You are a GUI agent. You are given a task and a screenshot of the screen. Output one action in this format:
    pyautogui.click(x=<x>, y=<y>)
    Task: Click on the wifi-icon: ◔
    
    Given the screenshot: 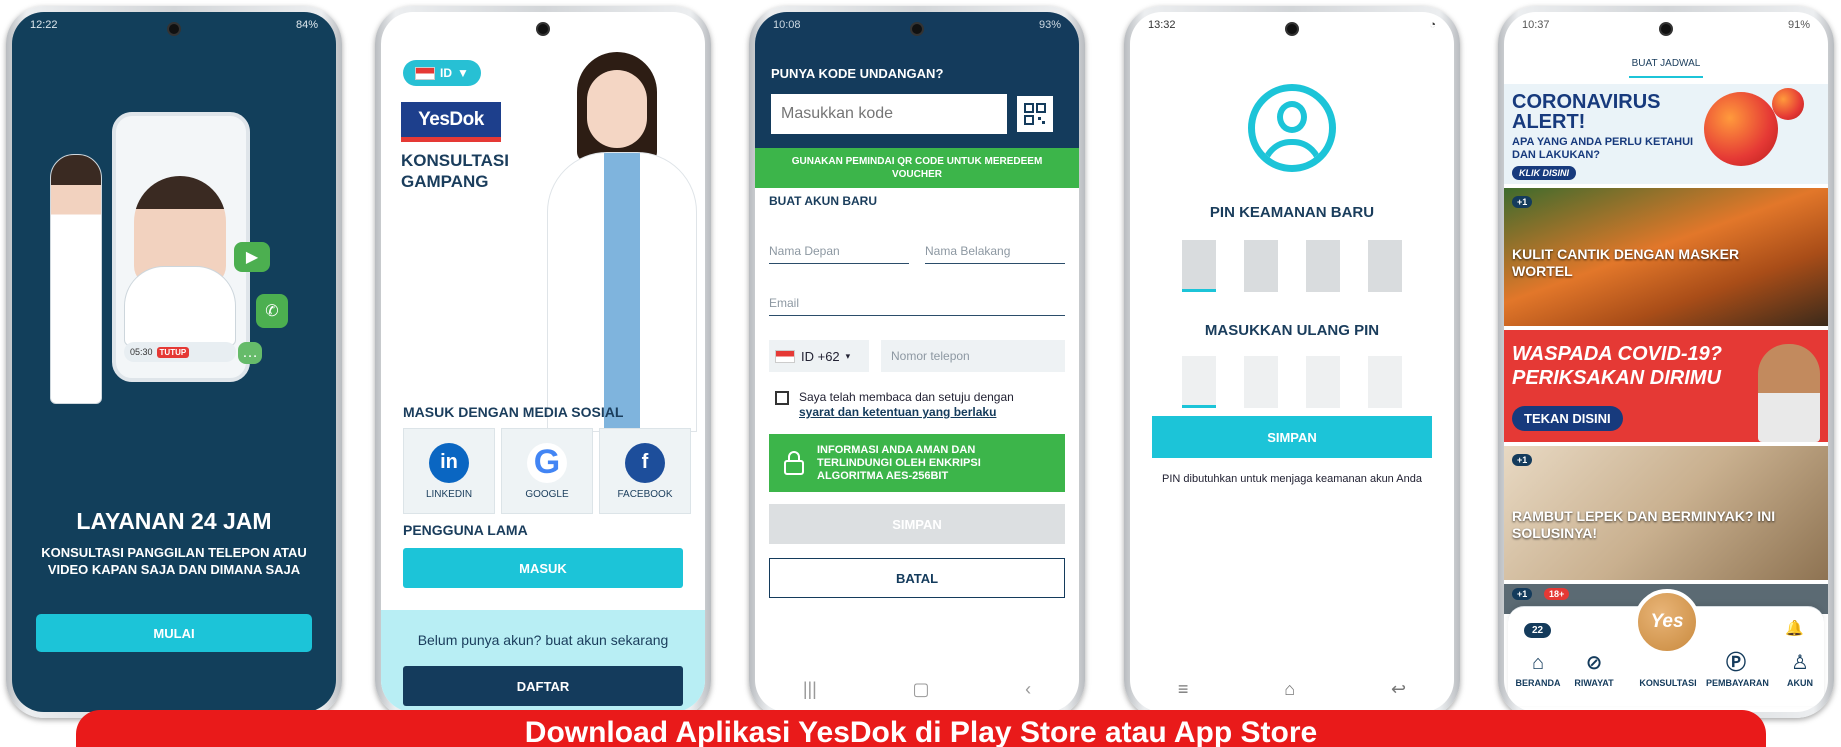 What is the action you would take?
    pyautogui.click(x=1432, y=25)
    